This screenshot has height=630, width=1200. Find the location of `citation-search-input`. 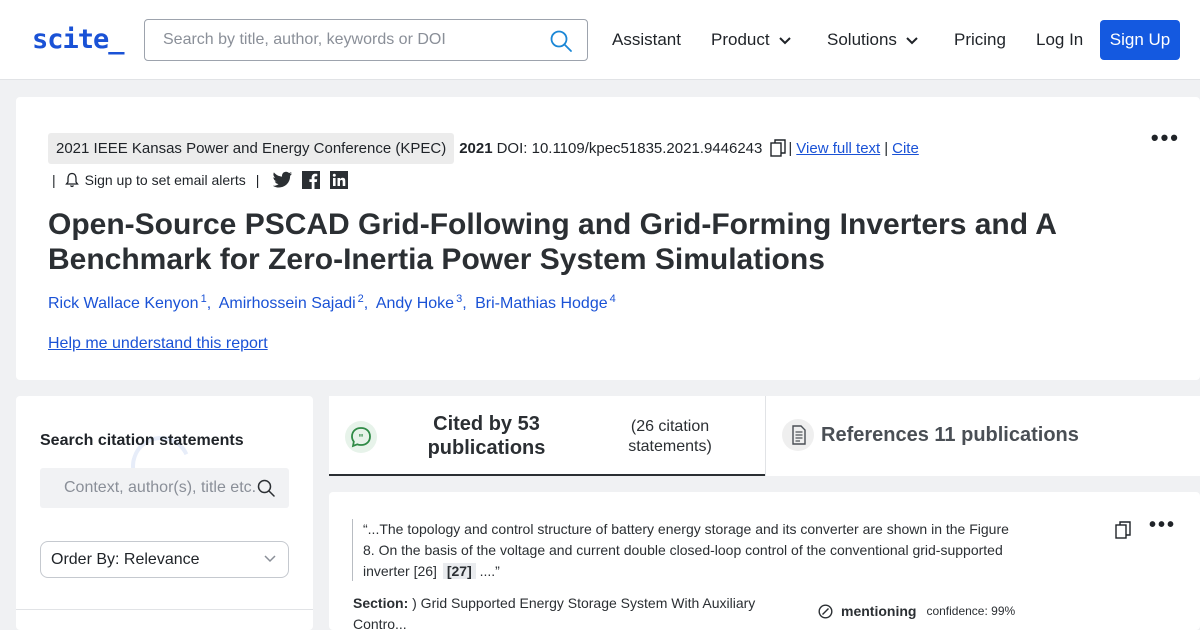

citation-search-input is located at coordinates (147, 488).